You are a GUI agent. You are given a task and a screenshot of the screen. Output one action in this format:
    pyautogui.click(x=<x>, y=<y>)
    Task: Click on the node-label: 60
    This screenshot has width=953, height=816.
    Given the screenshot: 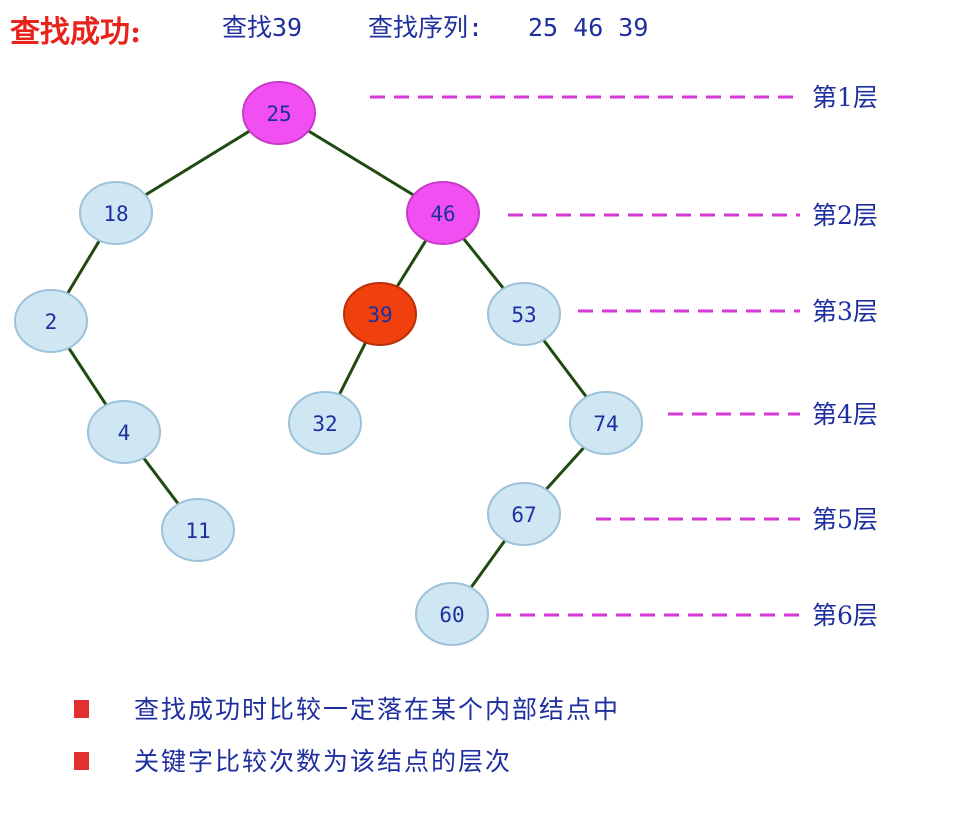 What is the action you would take?
    pyautogui.click(x=451, y=615)
    